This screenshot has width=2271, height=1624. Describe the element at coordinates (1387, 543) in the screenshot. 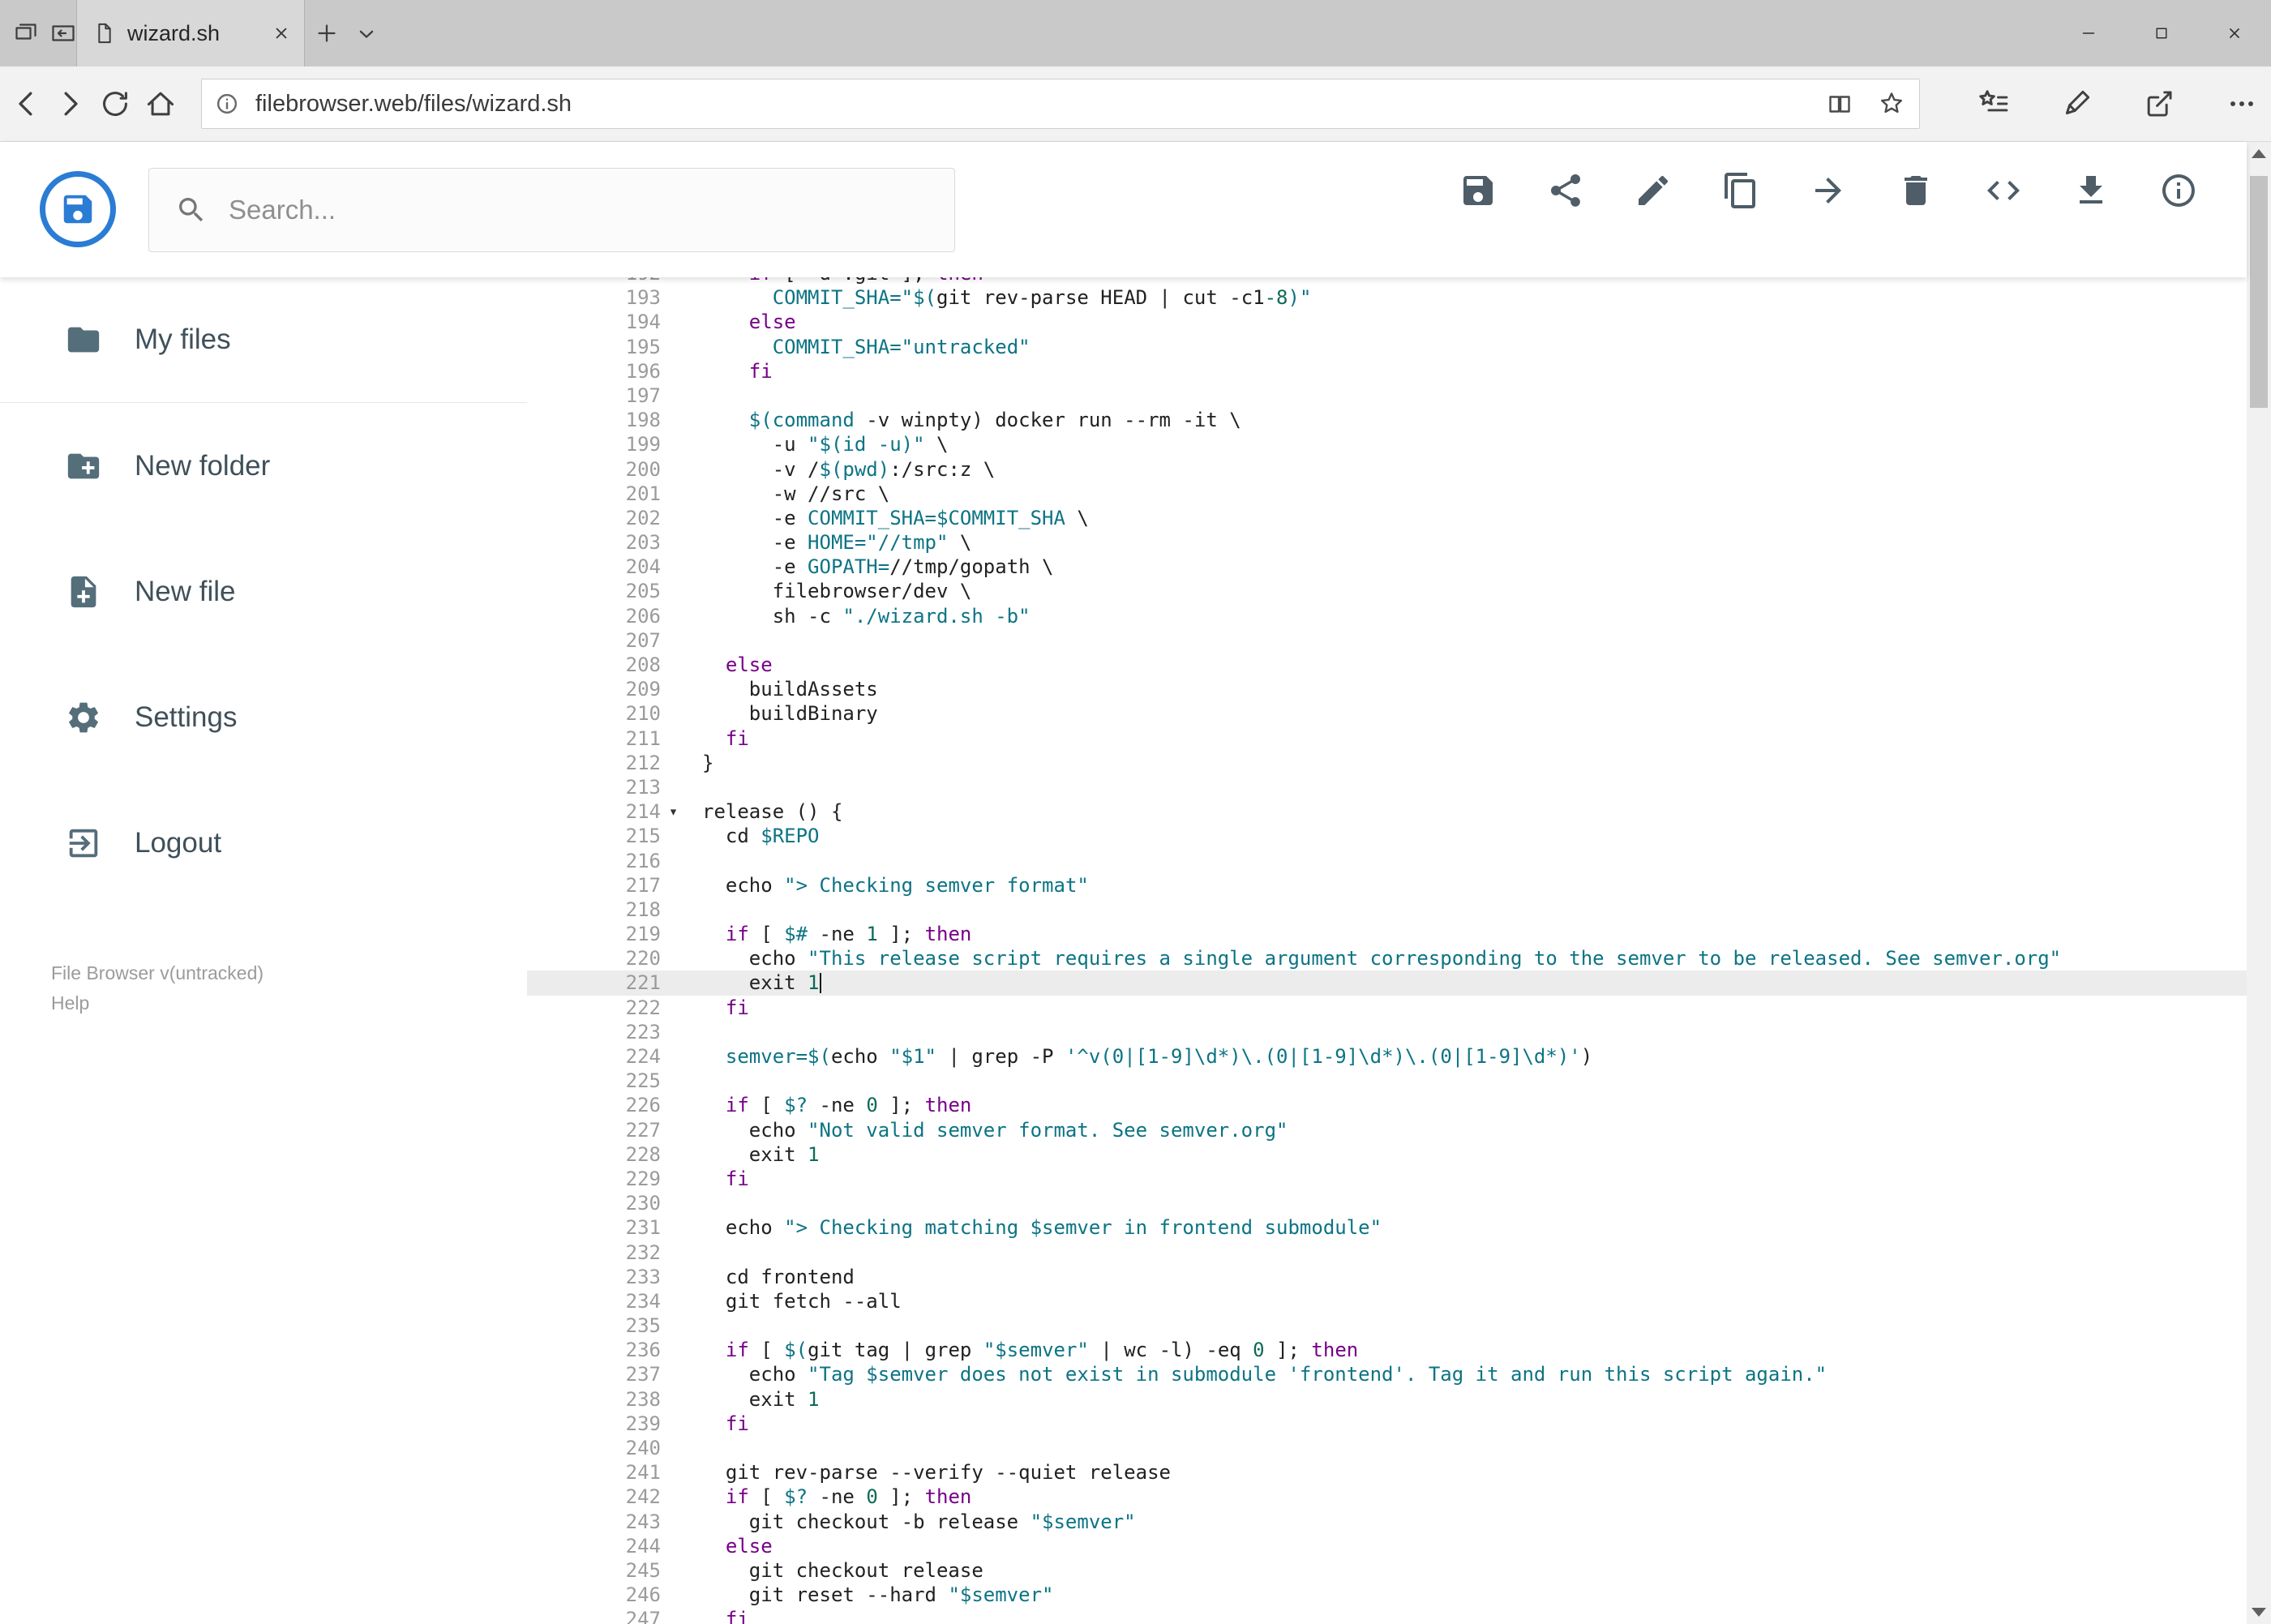

I see `code-line-203: 203 -e HOME="//tmp" \` at that location.